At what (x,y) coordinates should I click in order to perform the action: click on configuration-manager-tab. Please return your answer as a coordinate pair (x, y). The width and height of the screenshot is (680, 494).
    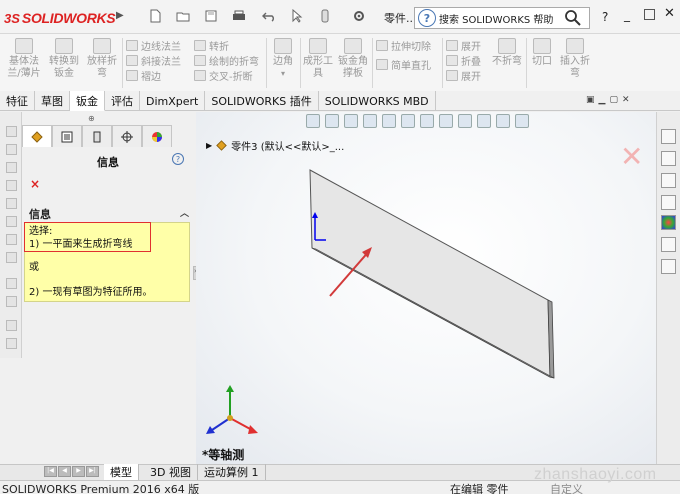
    Looking at the image, I should click on (97, 136).